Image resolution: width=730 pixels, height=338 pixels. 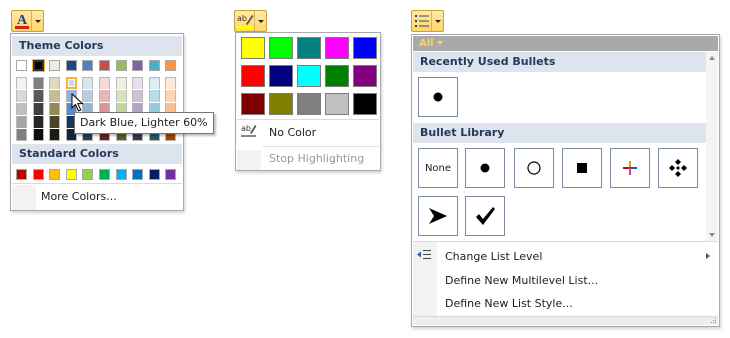 I want to click on text-highlight-icon: ab, so click(x=244, y=21).